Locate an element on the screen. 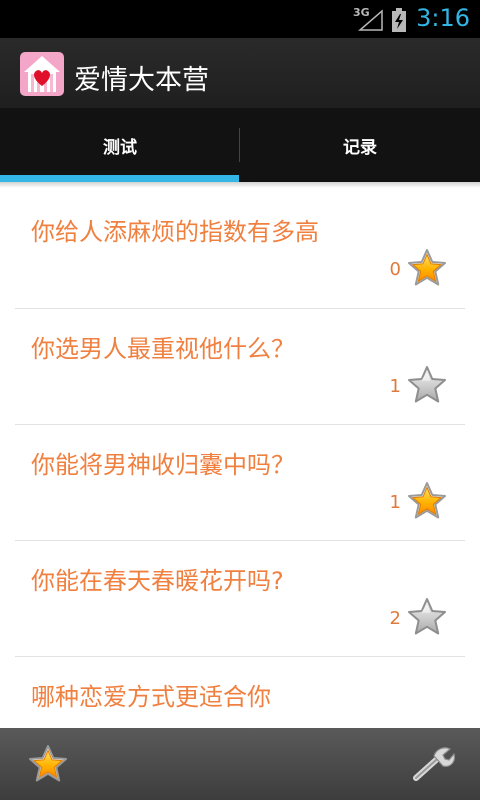  tab-shadow is located at coordinates (240, 185).